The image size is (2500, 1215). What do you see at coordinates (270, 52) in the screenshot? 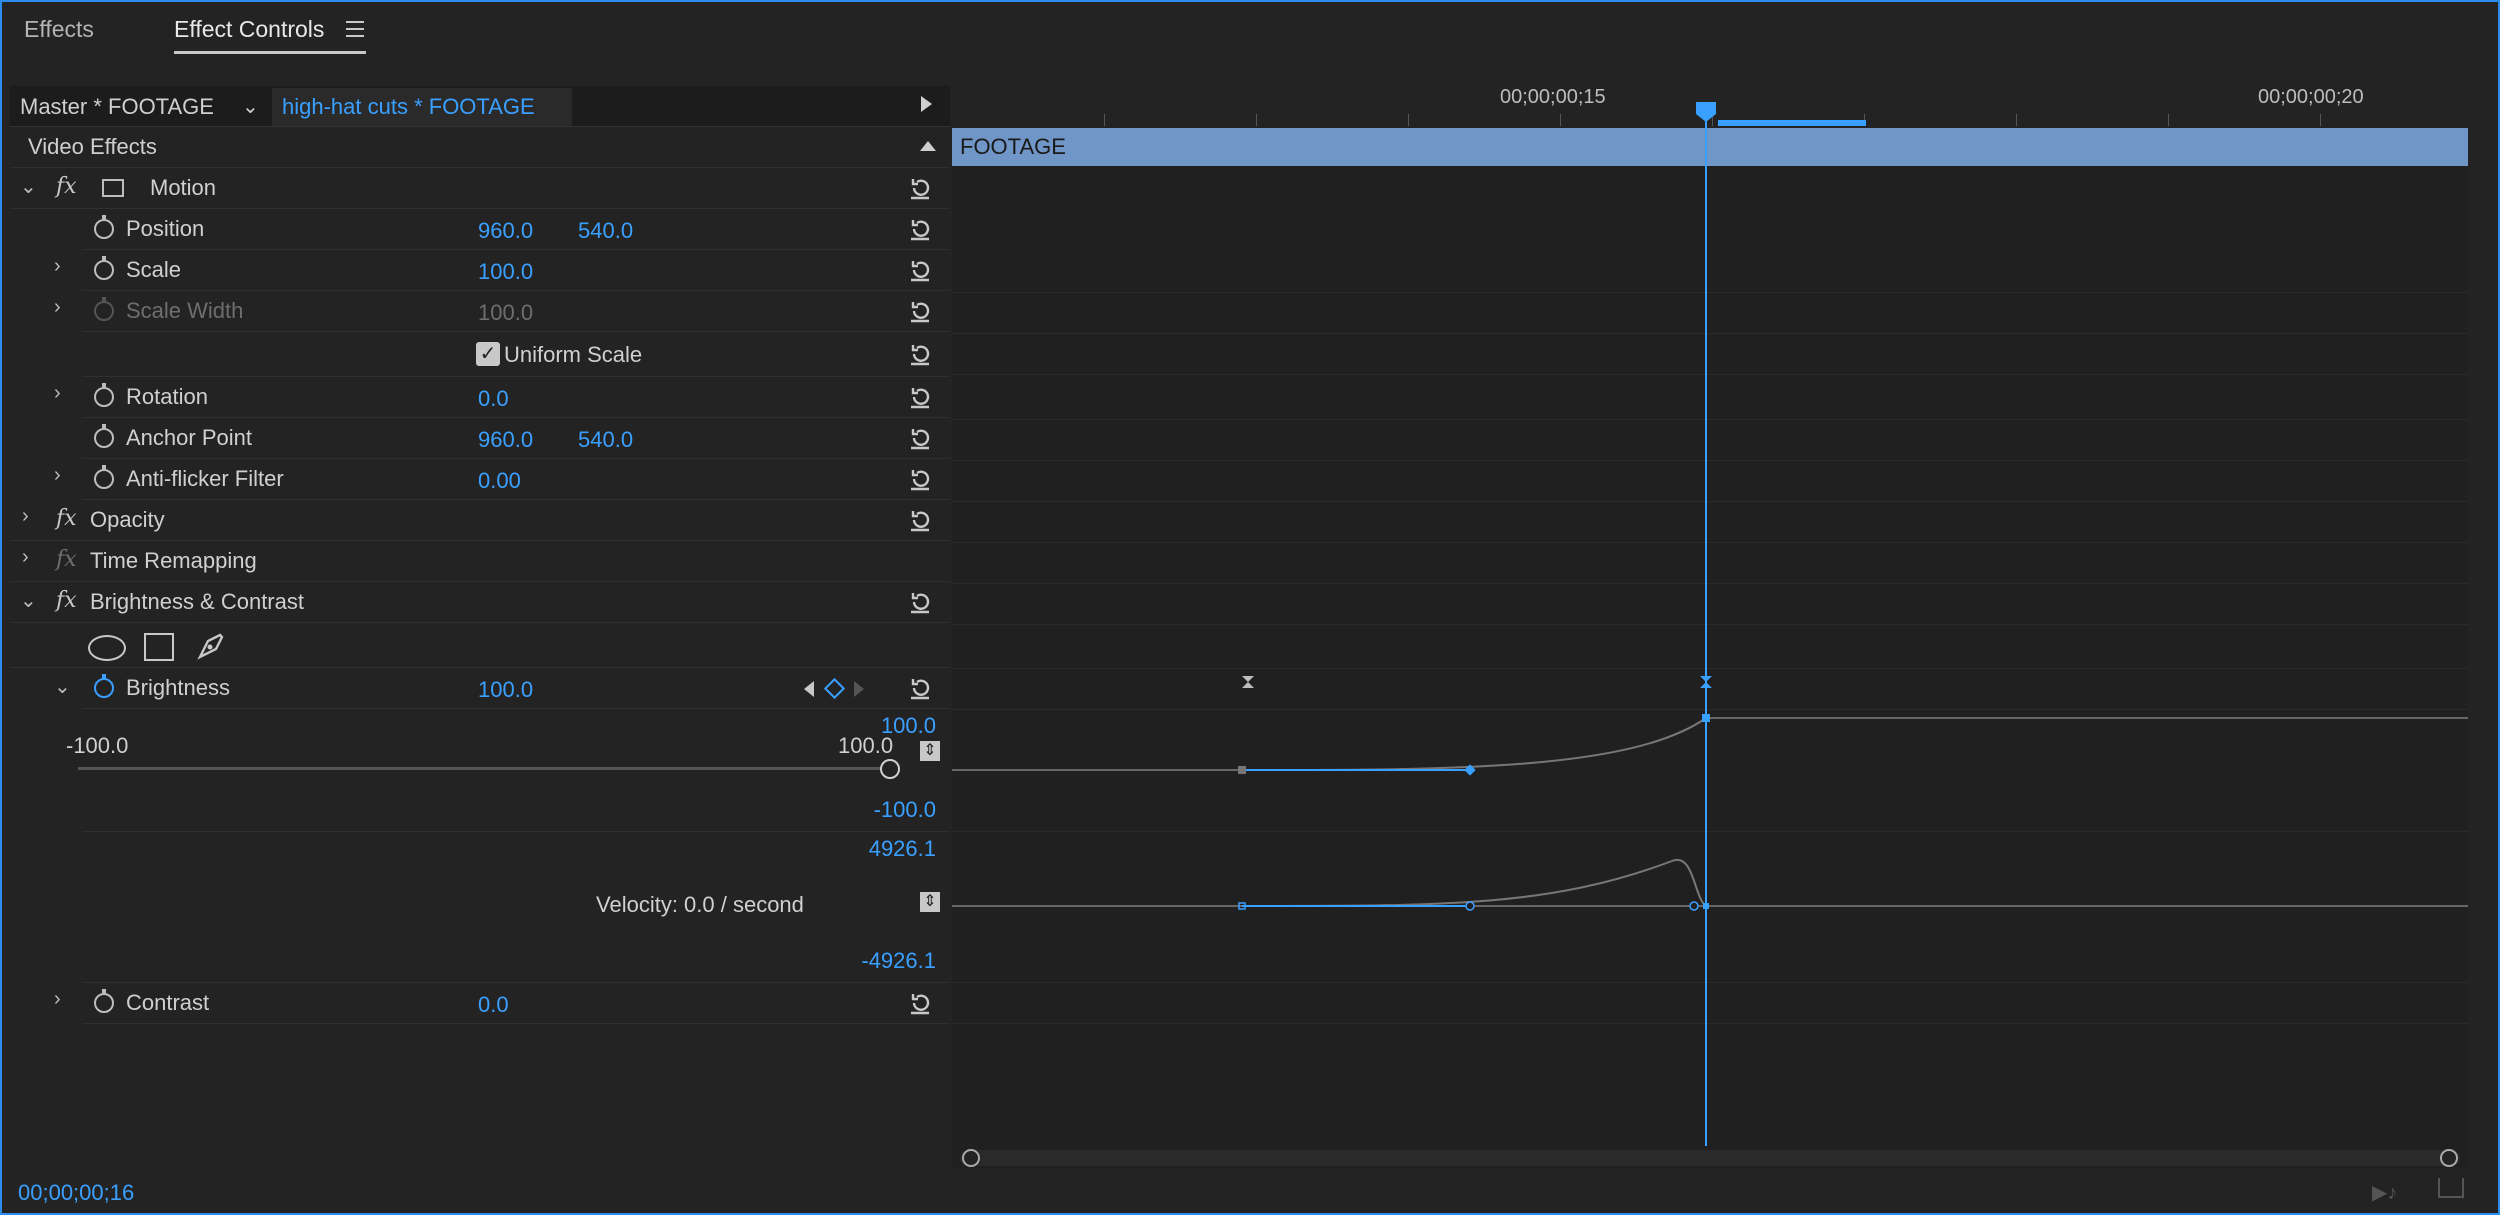
I see `active-tab-underline` at bounding box center [270, 52].